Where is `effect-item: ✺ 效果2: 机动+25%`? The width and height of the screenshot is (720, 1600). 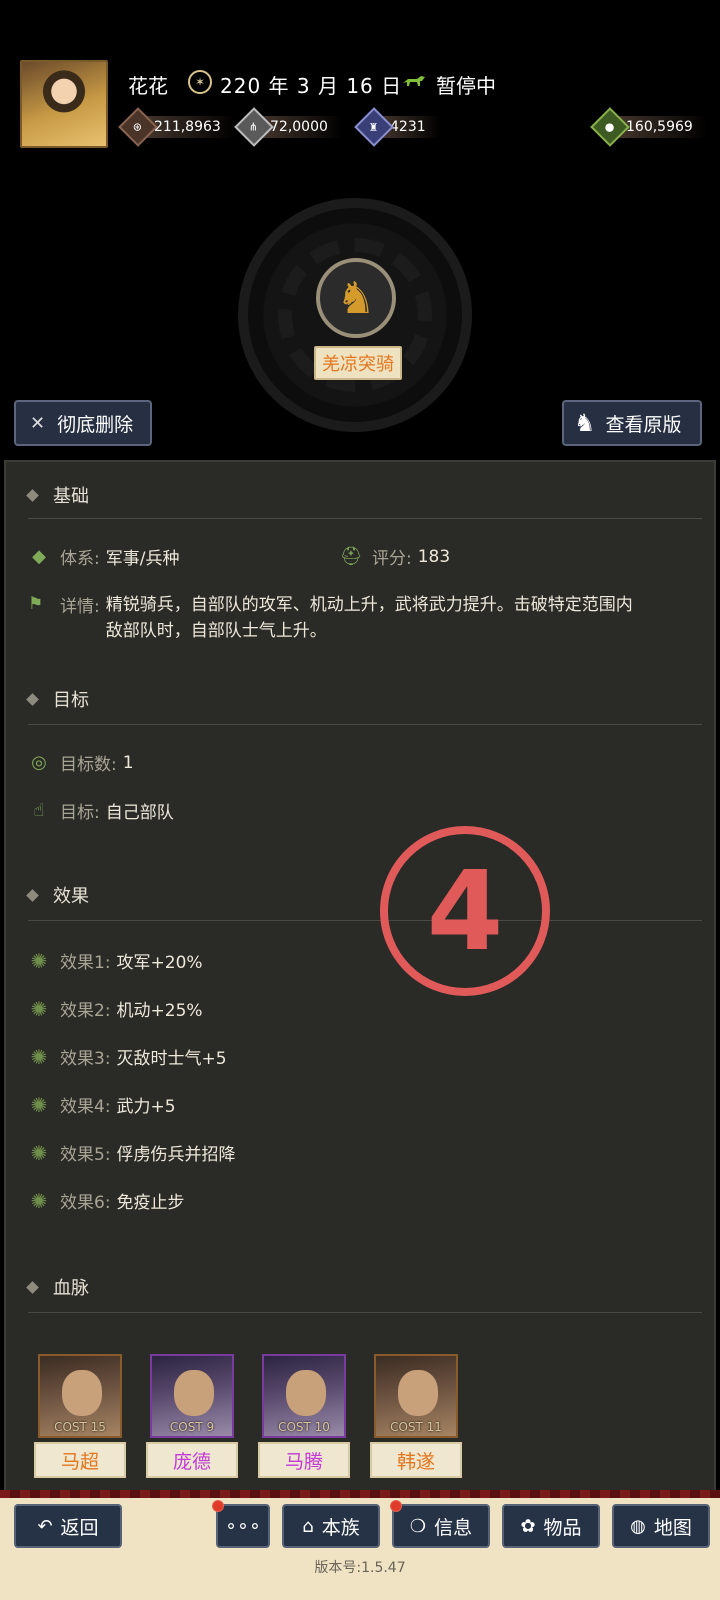 effect-item: ✺ 效果2: 机动+25% is located at coordinates (115, 1009).